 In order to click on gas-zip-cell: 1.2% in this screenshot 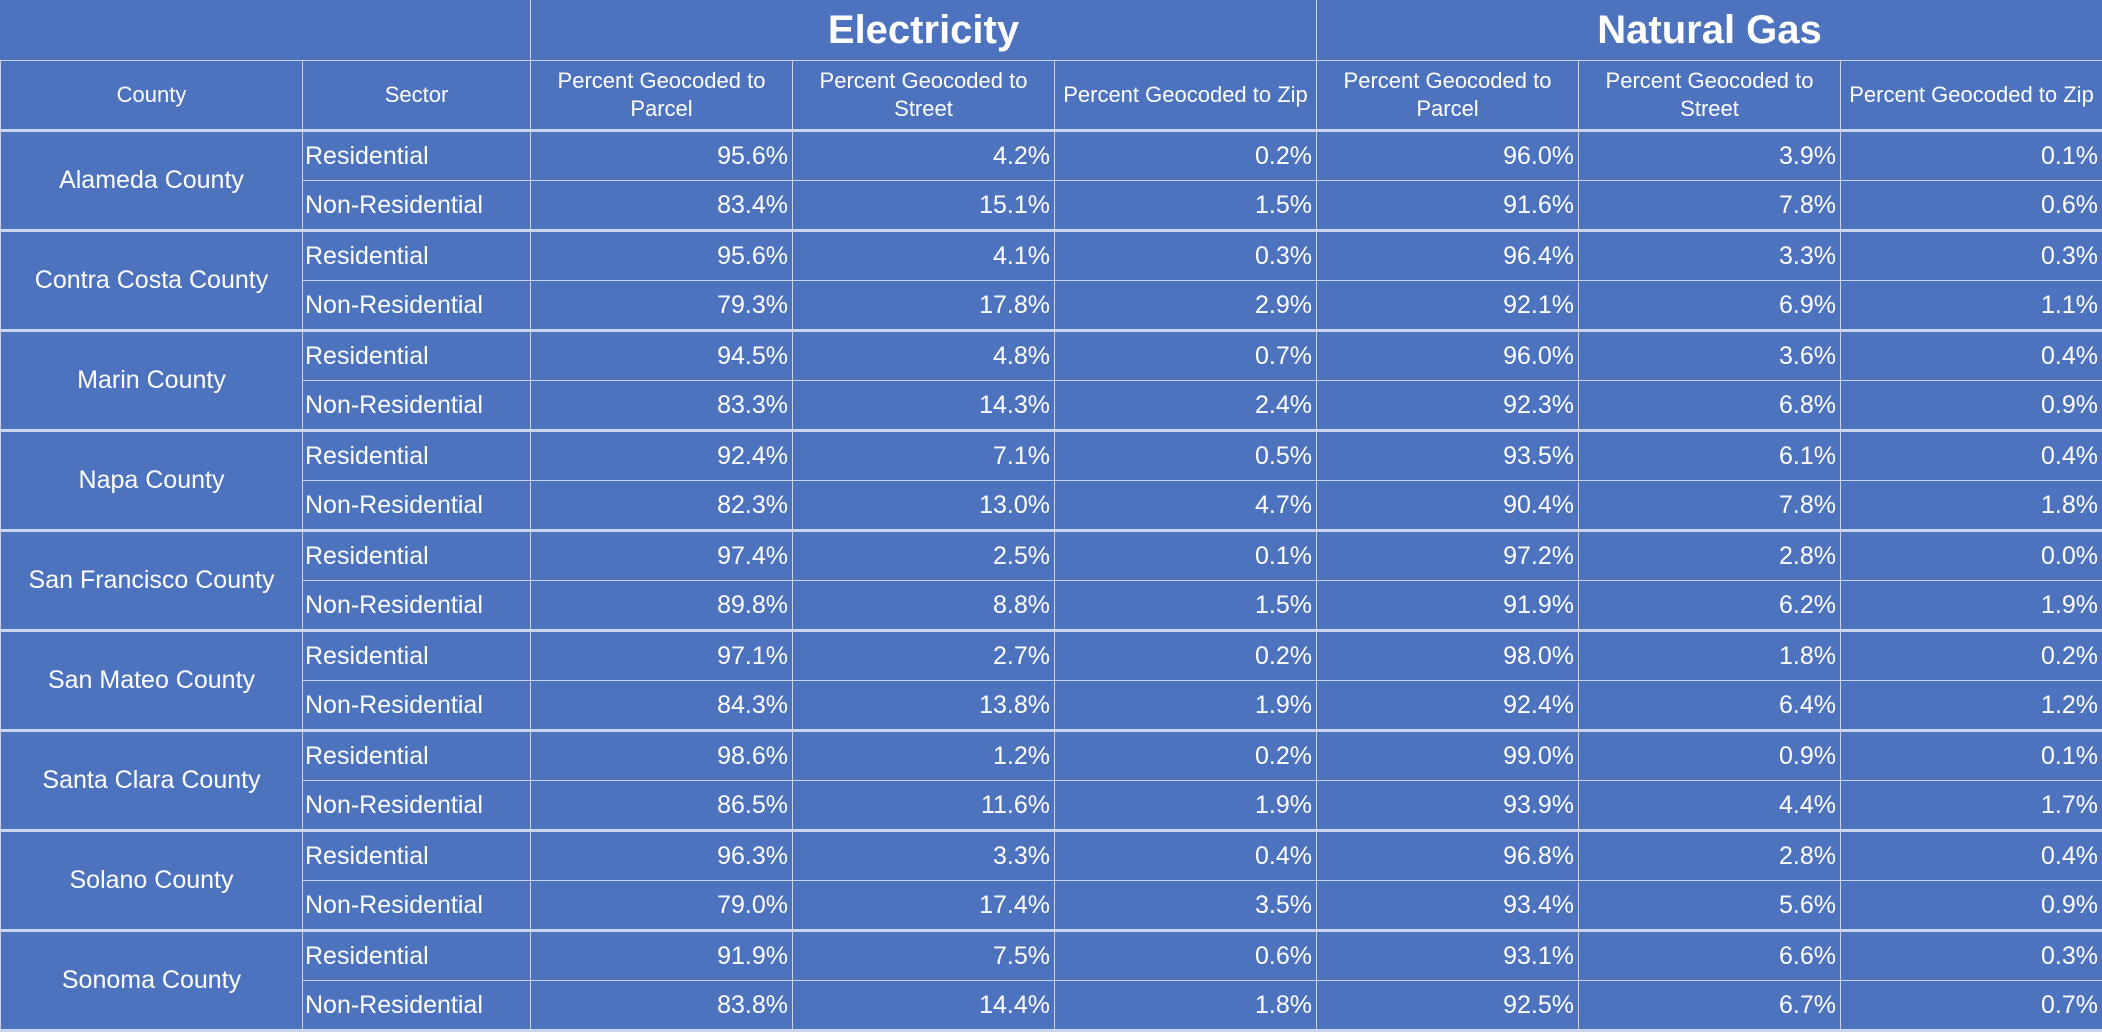, I will do `click(1971, 706)`.